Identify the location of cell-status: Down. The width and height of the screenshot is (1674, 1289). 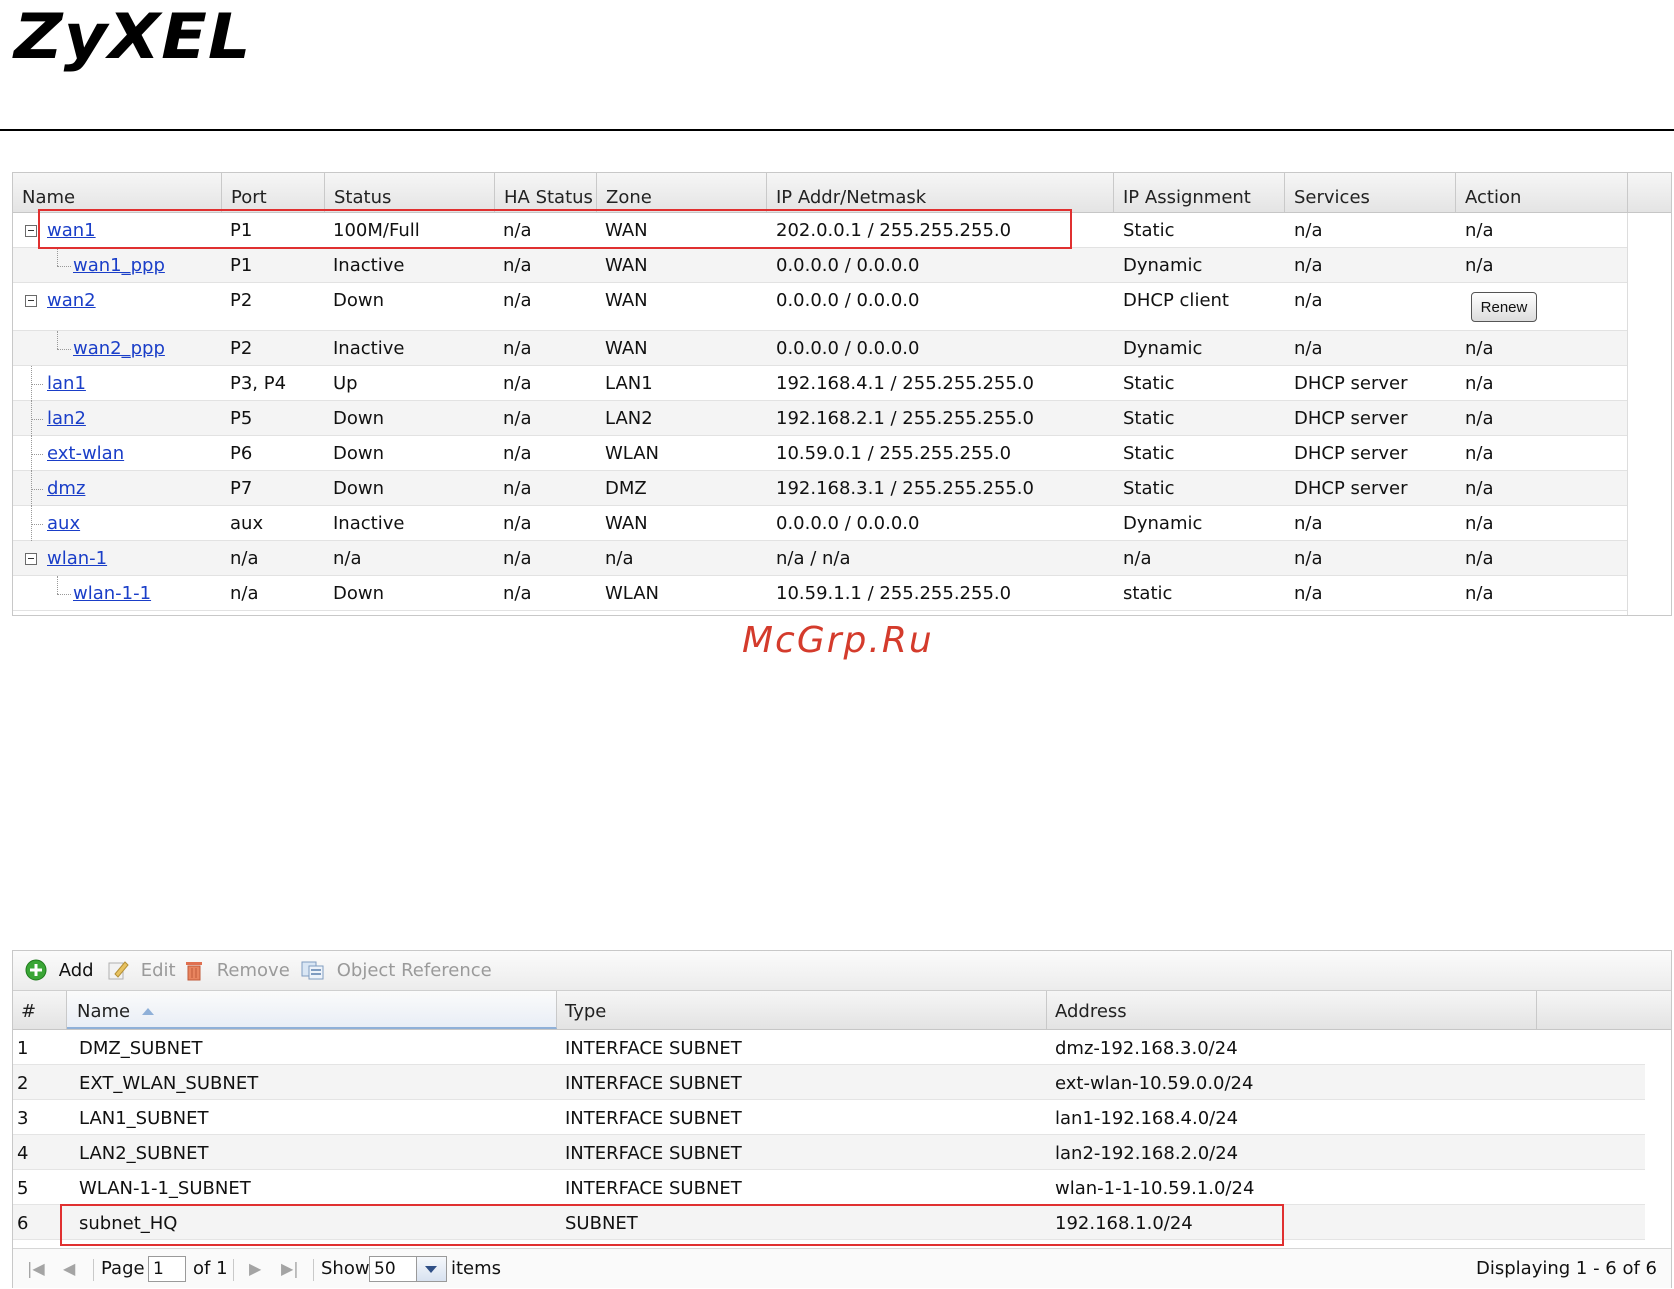
(359, 593).